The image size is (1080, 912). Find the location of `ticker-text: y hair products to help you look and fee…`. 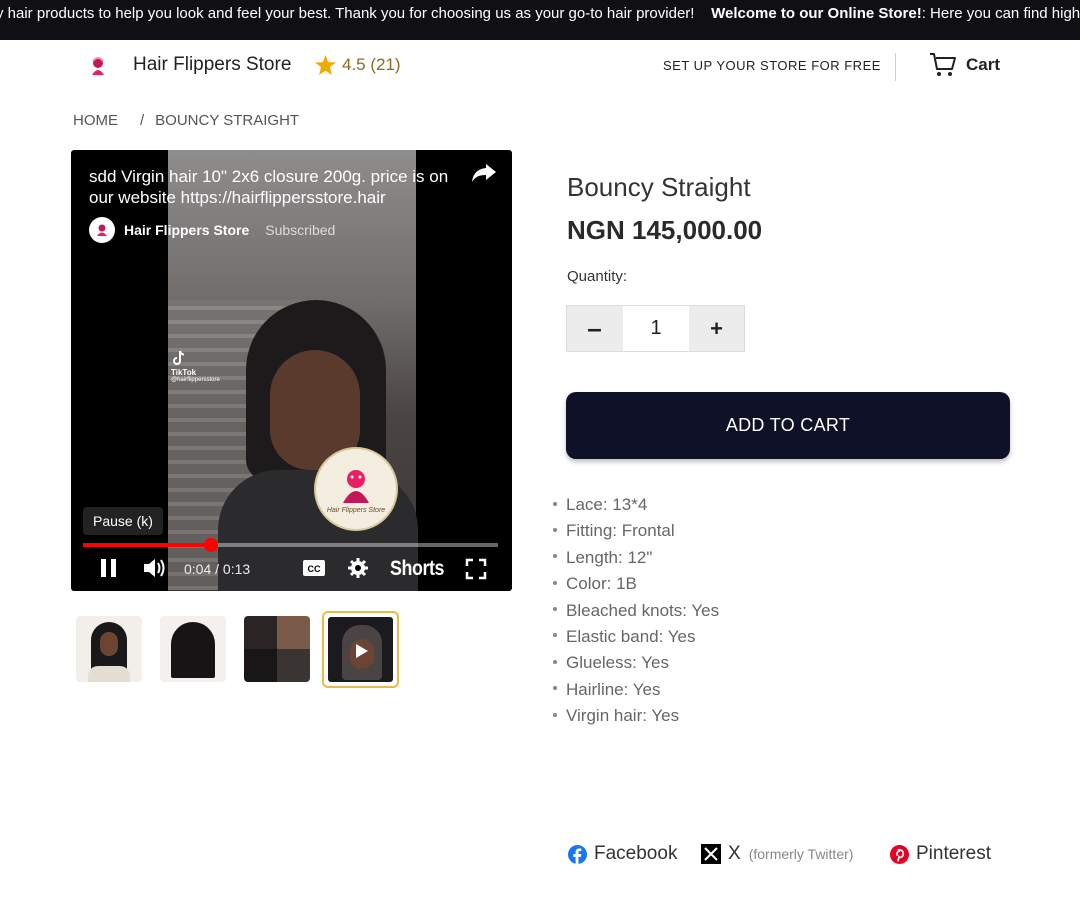

ticker-text: y hair products to help you look and fee… is located at coordinates (347, 13).